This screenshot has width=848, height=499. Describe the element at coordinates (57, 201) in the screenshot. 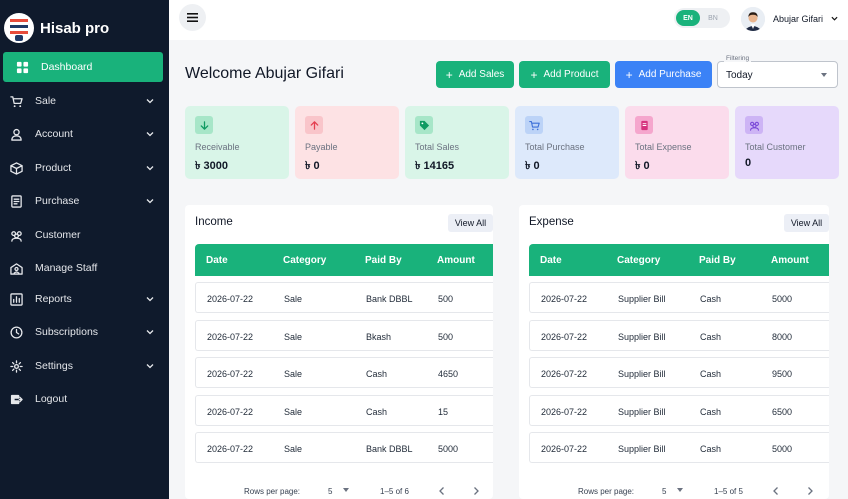

I see `sidebar-item-label: Purchase` at that location.